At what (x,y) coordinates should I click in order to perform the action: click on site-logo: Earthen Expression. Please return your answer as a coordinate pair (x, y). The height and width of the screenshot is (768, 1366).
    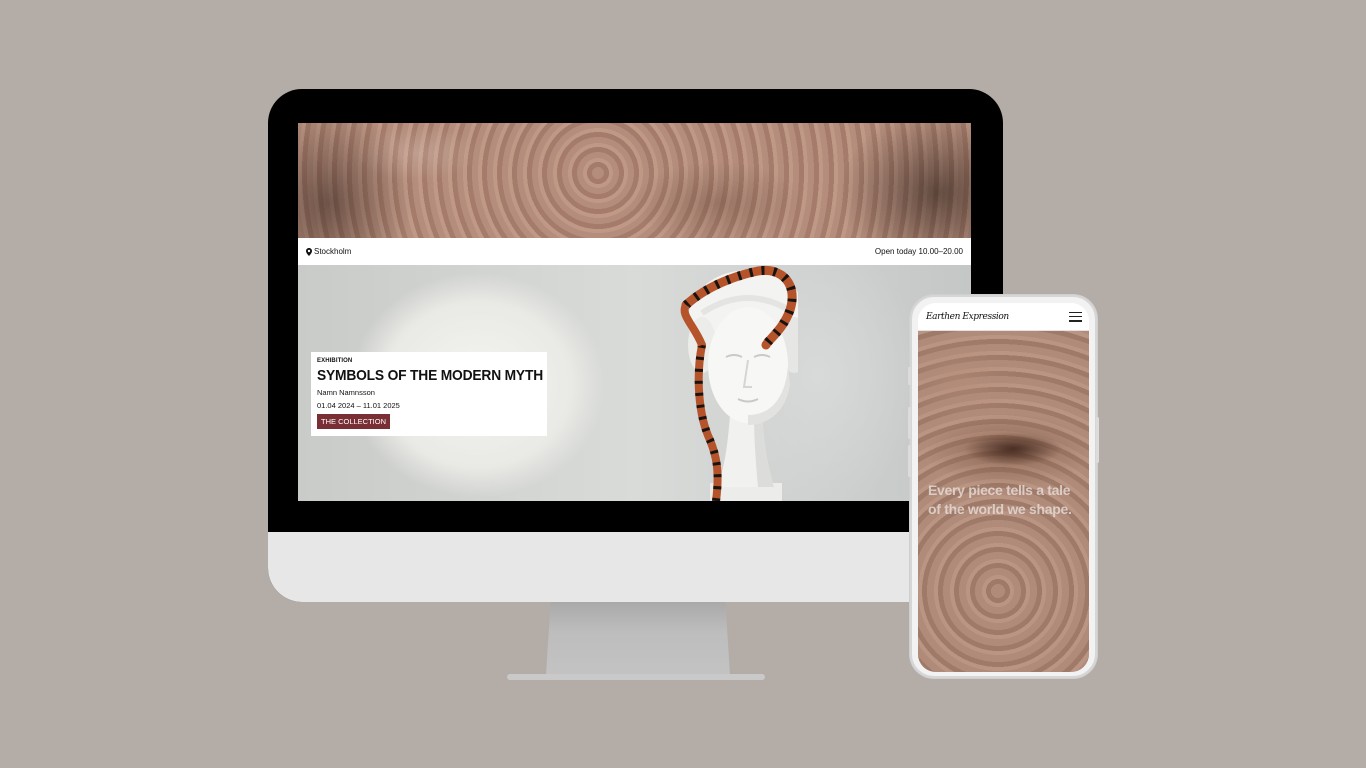
    Looking at the image, I should click on (967, 317).